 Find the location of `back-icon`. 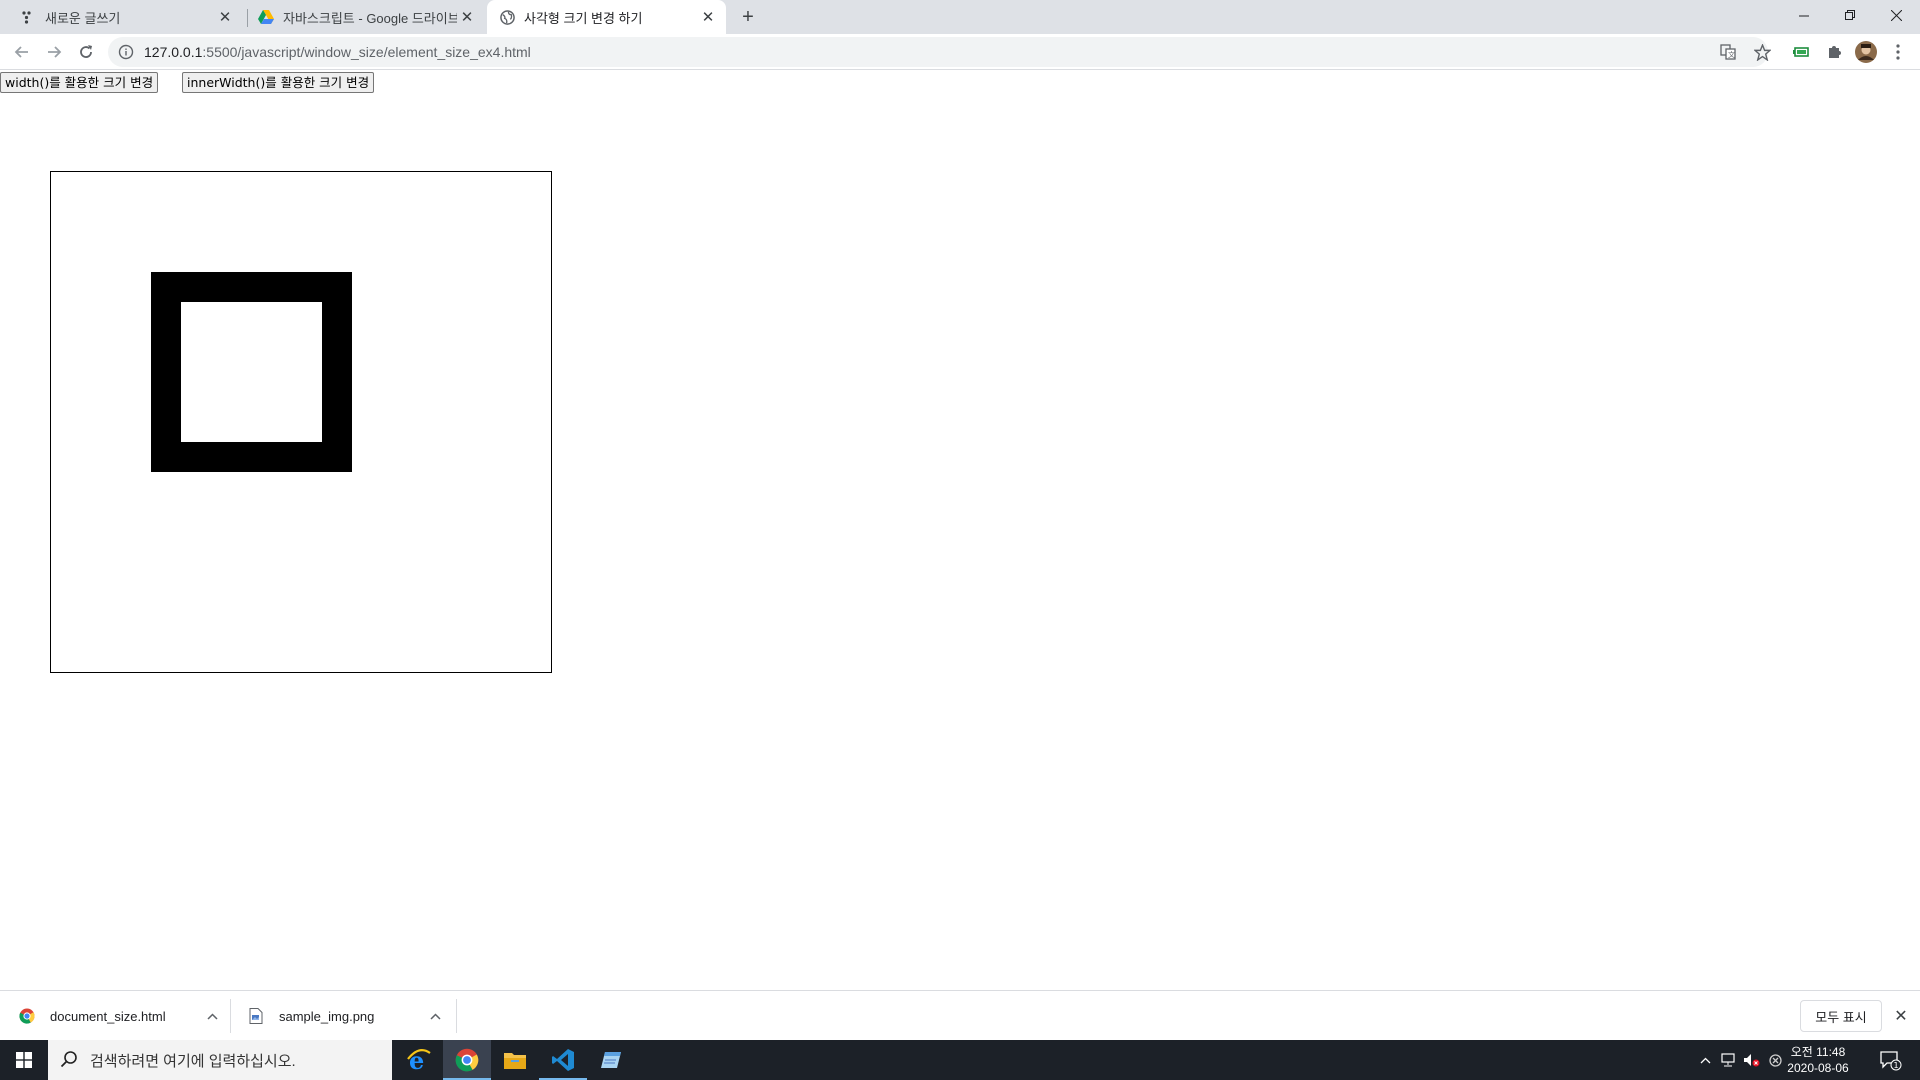

back-icon is located at coordinates (22, 52).